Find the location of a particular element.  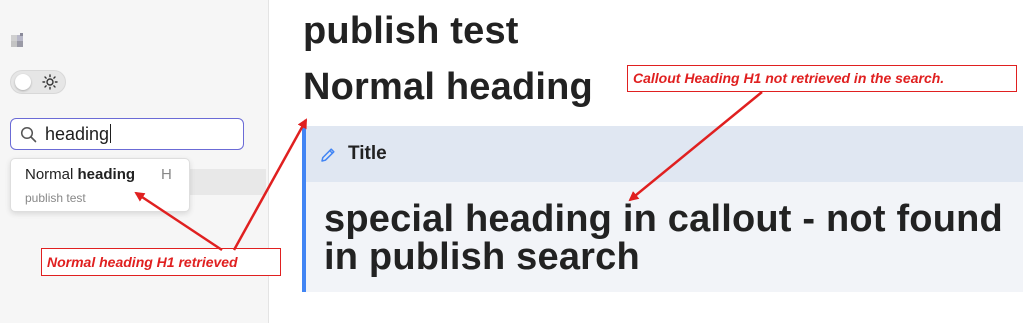

search-result-title: Normal heading is located at coordinates (80, 174).